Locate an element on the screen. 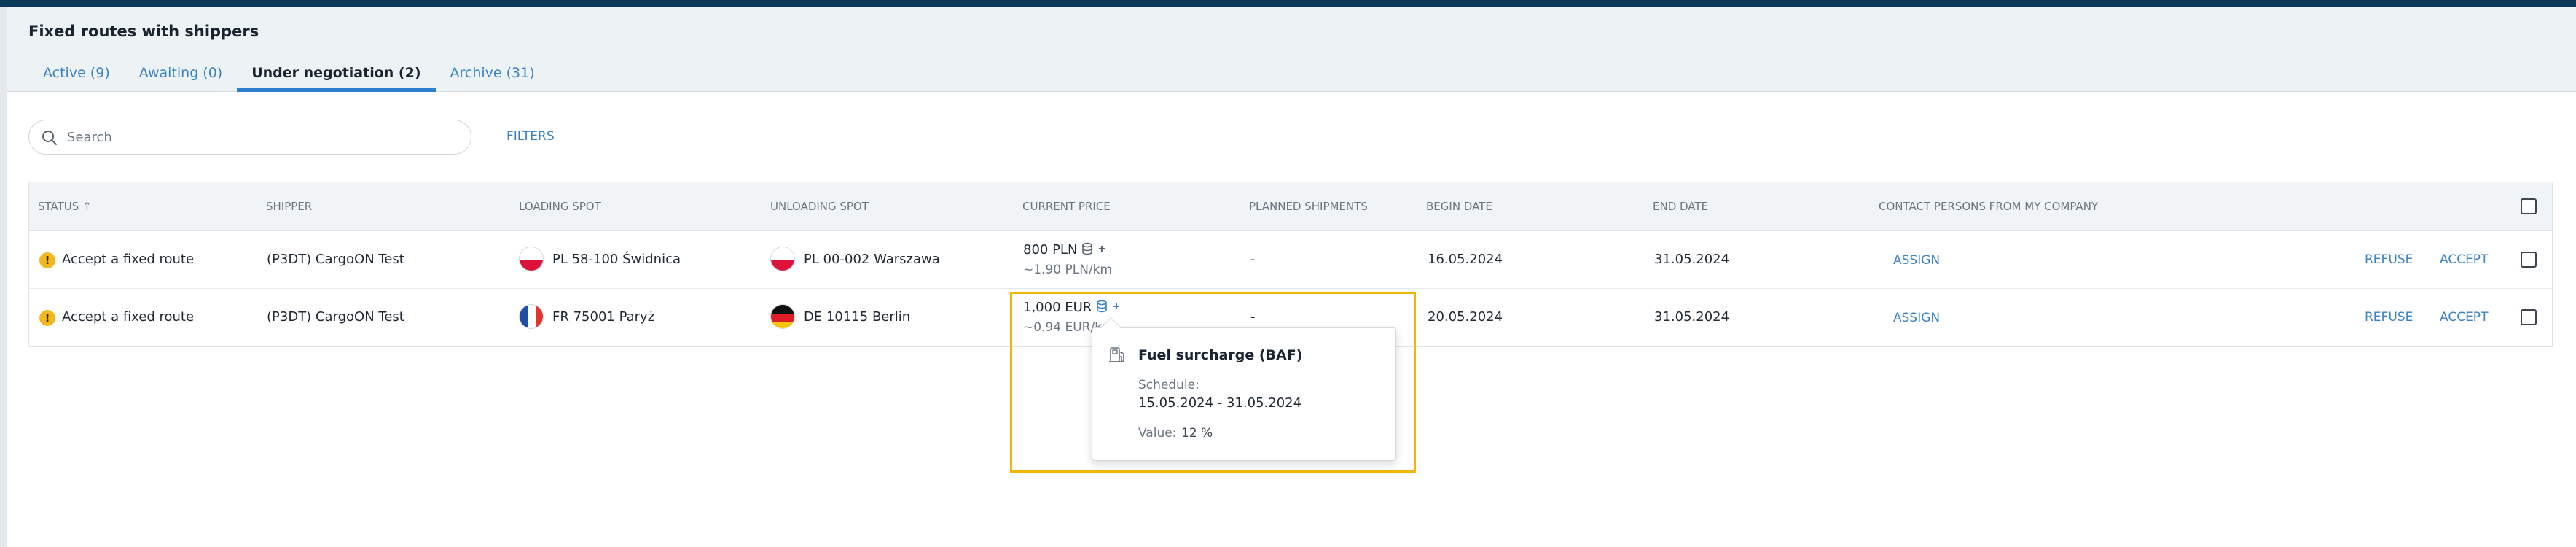 The height and width of the screenshot is (547, 2576). header-end-date: END DATE is located at coordinates (1681, 206).